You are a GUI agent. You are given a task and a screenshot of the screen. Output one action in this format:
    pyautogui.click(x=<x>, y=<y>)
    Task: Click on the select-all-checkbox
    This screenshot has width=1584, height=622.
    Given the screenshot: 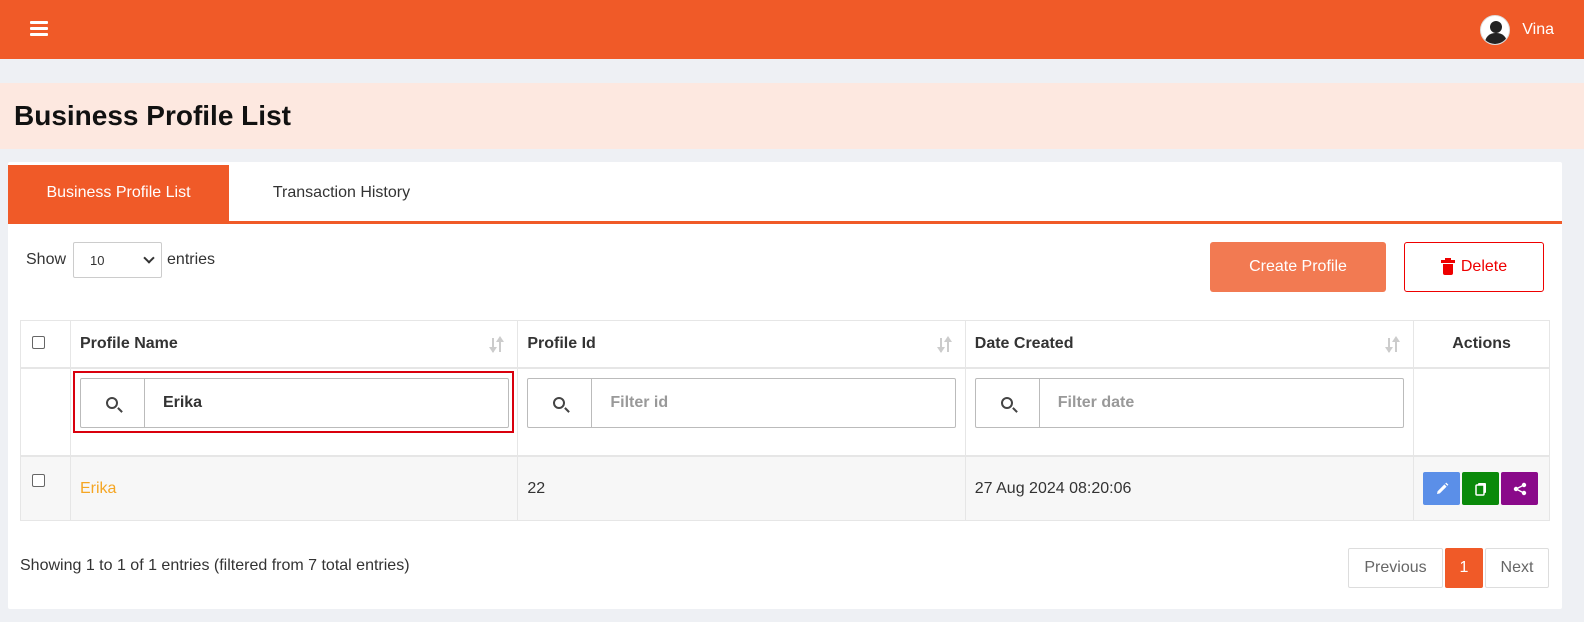 What is the action you would take?
    pyautogui.click(x=38, y=342)
    